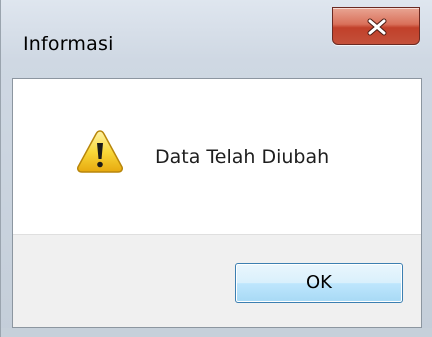 Image resolution: width=432 pixels, height=337 pixels. I want to click on dialog-message: Data Telah Diubah, so click(242, 157).